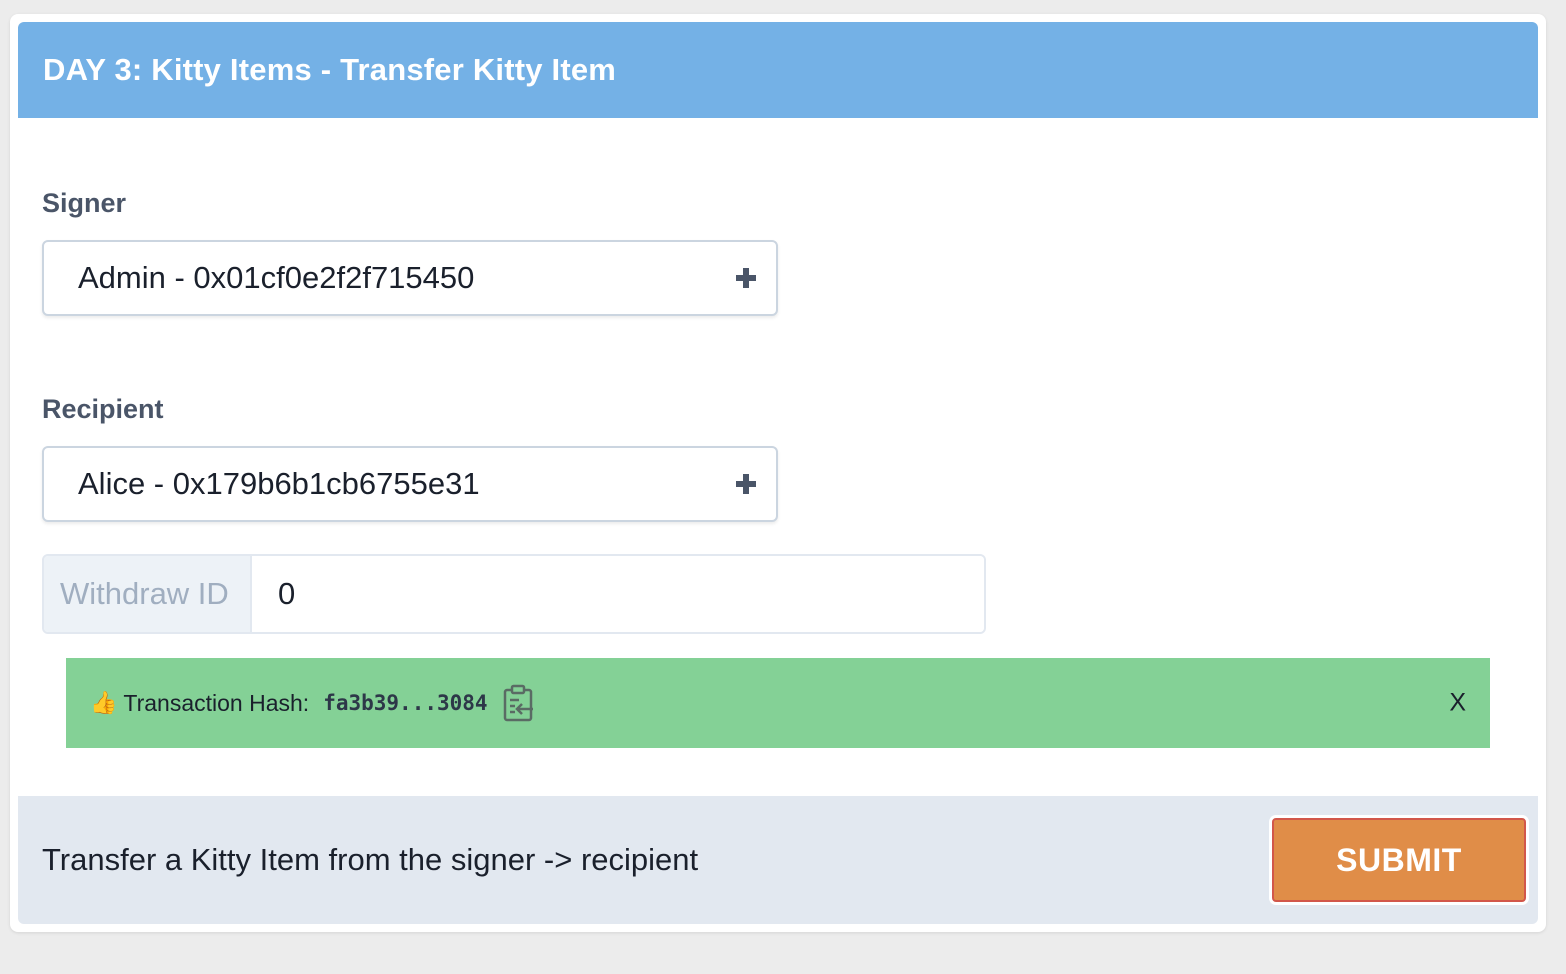  I want to click on withdraw-id-input, so click(618, 594).